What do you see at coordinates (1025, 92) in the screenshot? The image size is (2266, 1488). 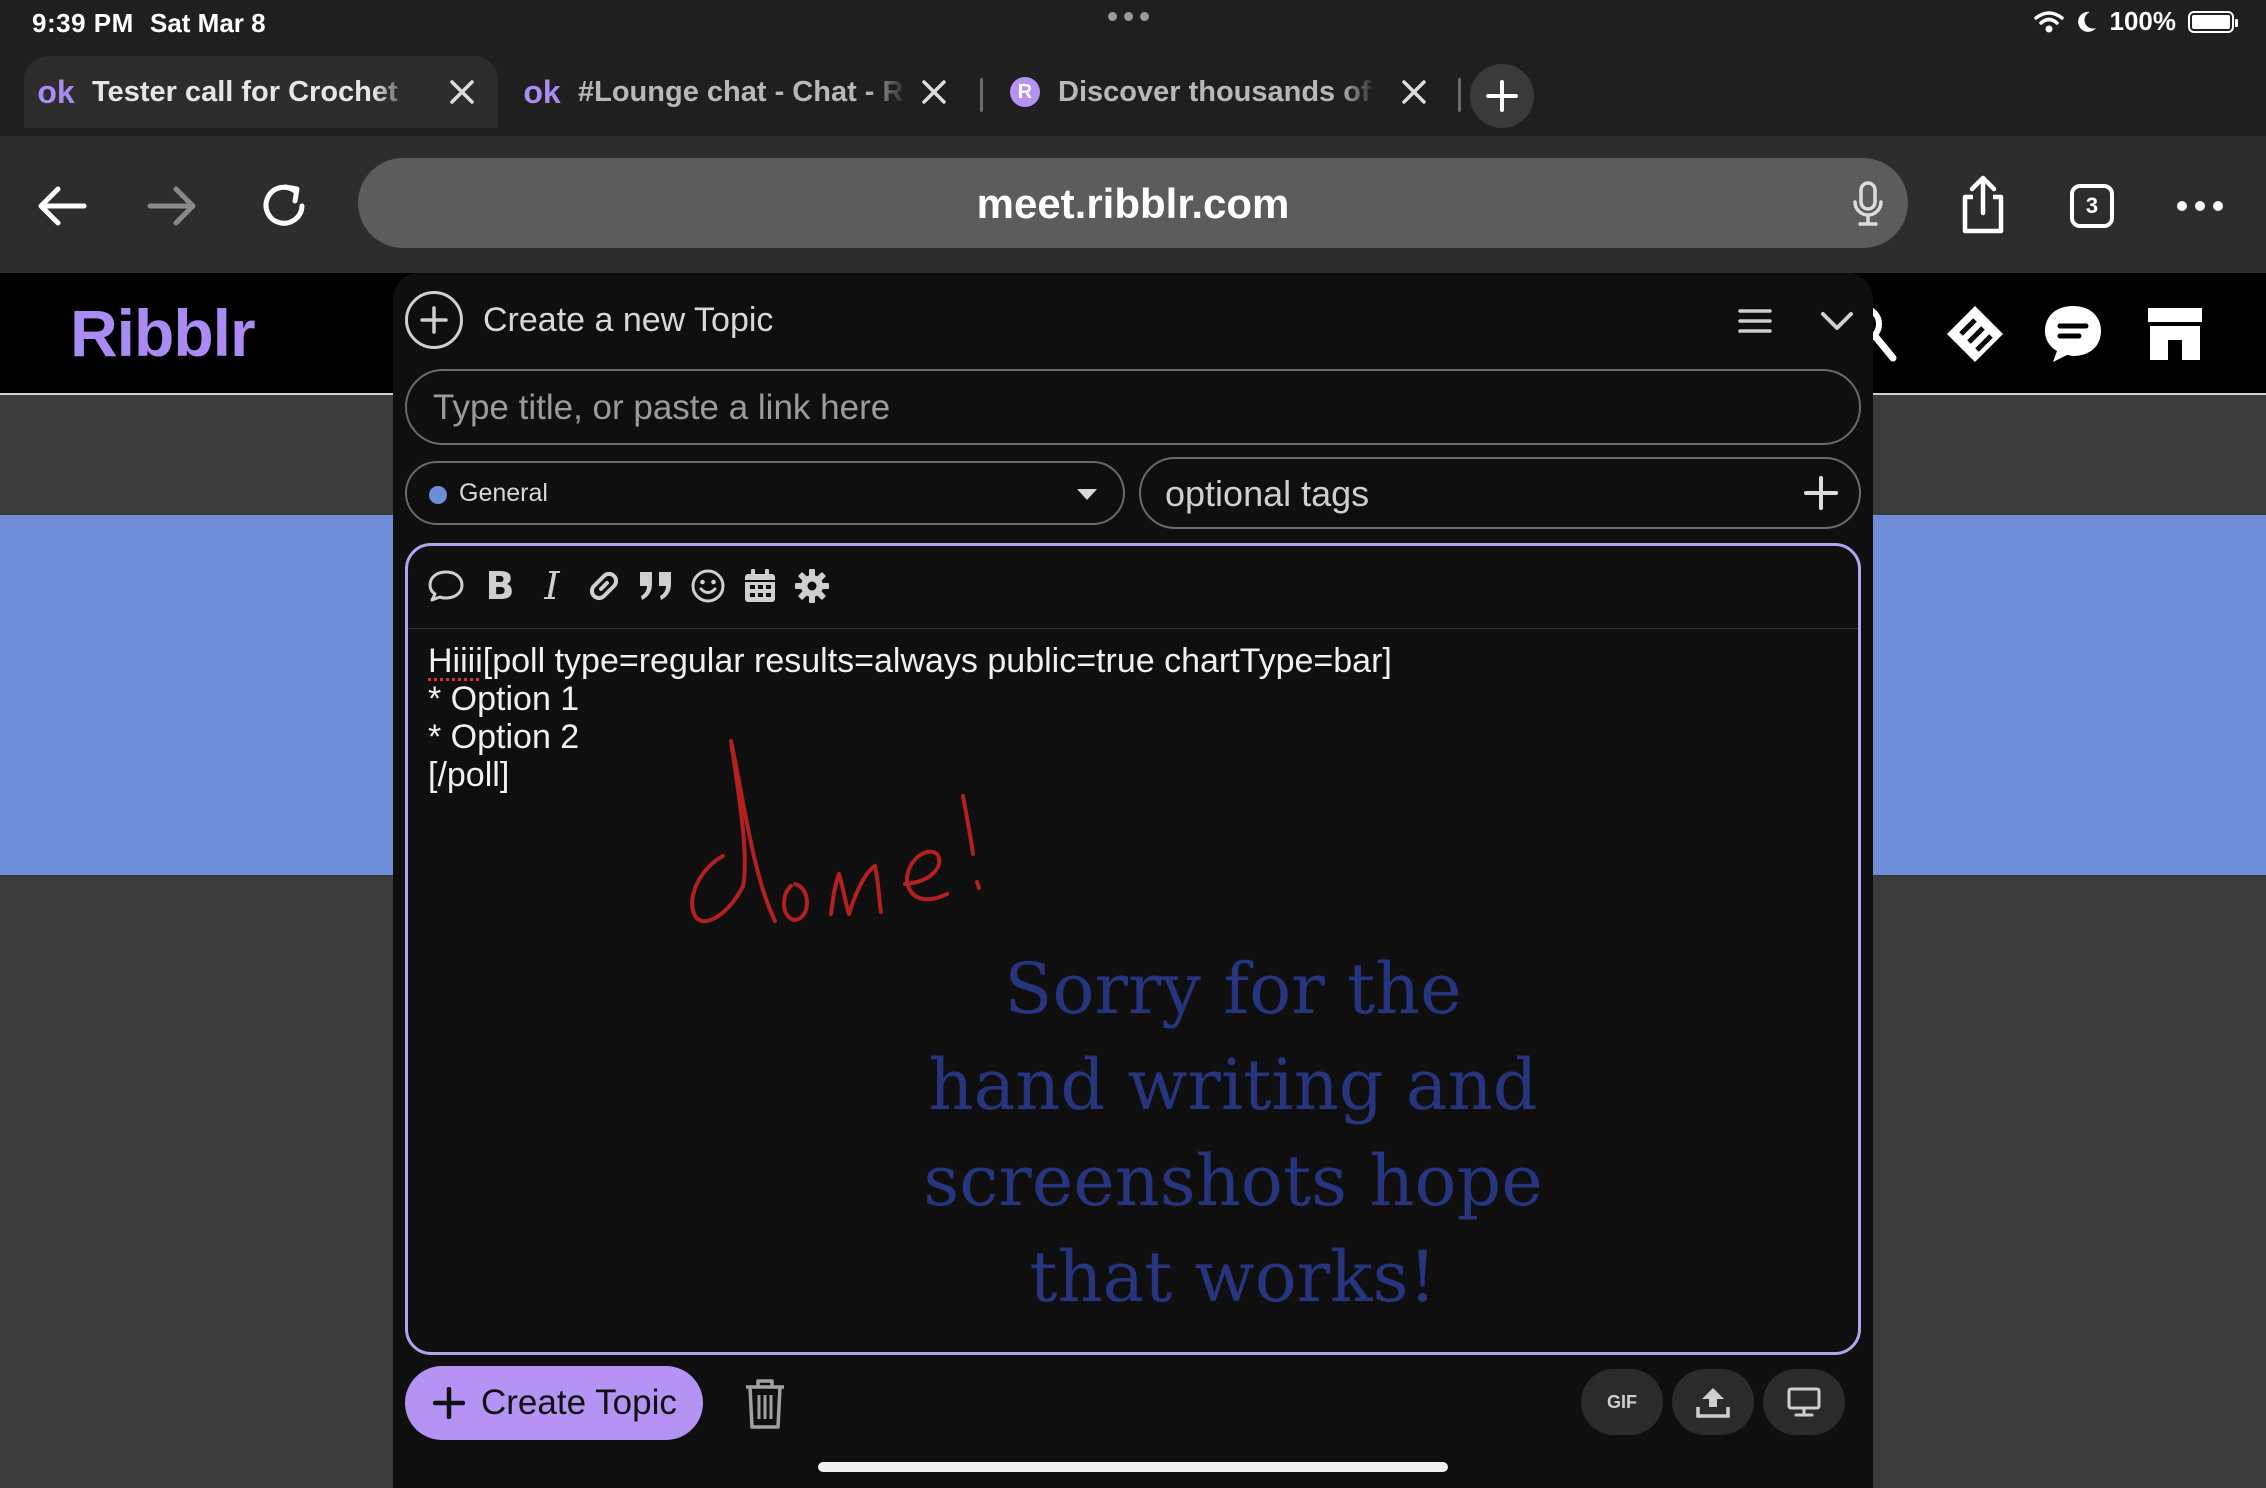 I see `ravelry-favicon-icon: R` at bounding box center [1025, 92].